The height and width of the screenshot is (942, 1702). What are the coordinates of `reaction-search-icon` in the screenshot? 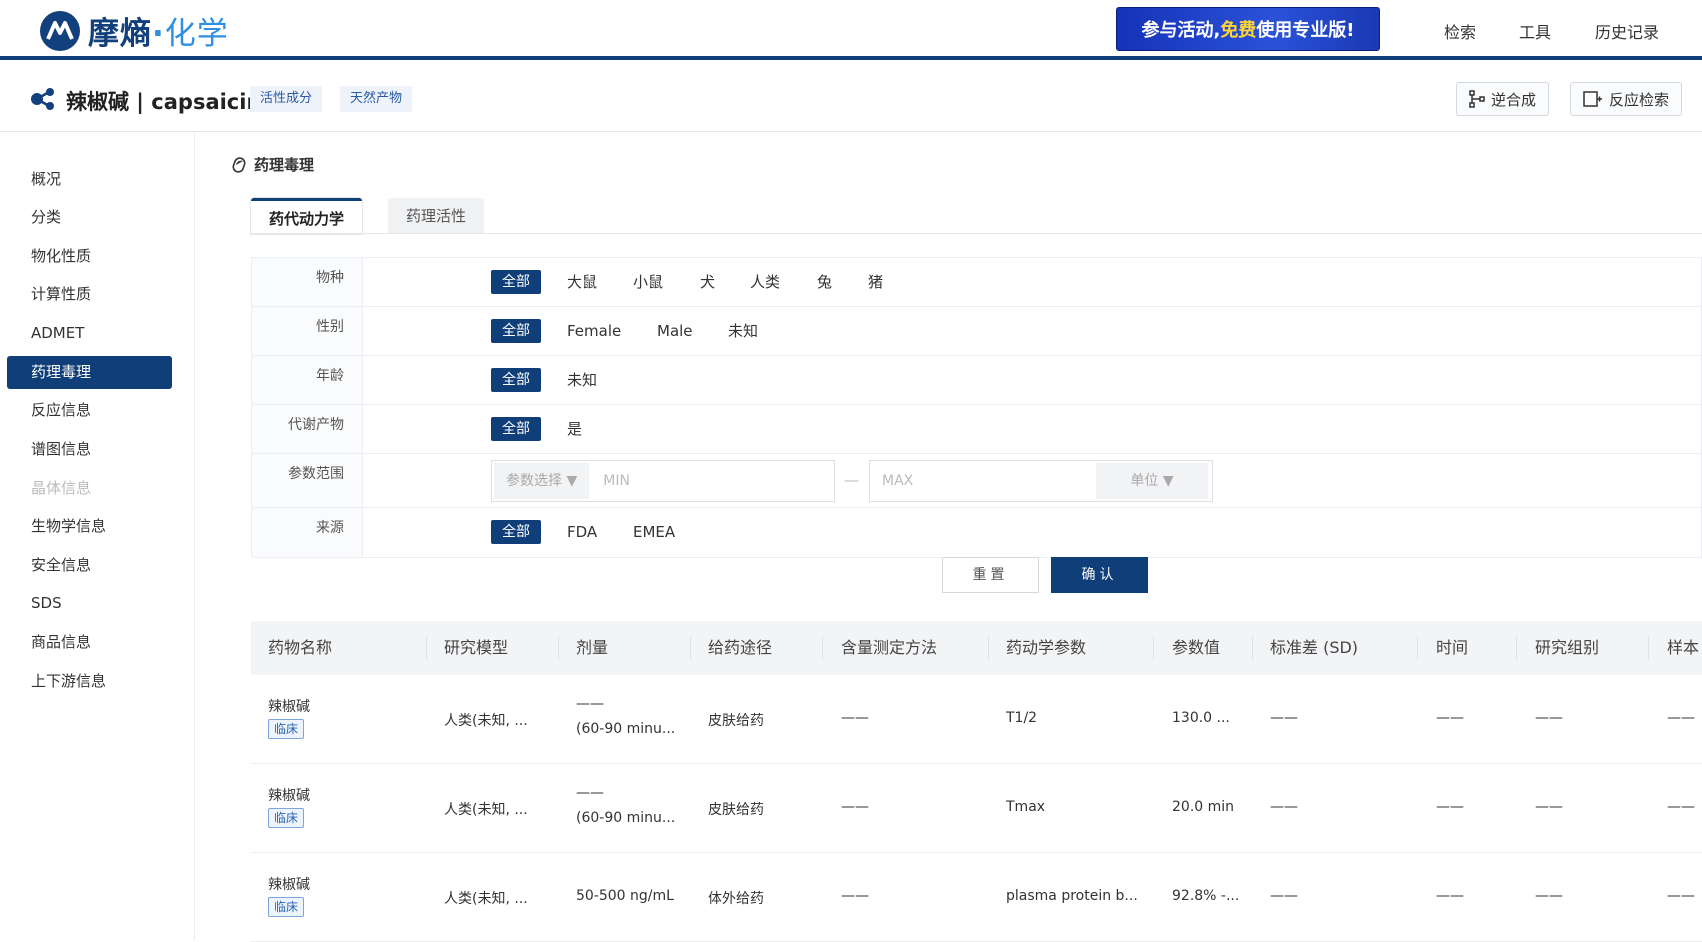 It's located at (1592, 99).